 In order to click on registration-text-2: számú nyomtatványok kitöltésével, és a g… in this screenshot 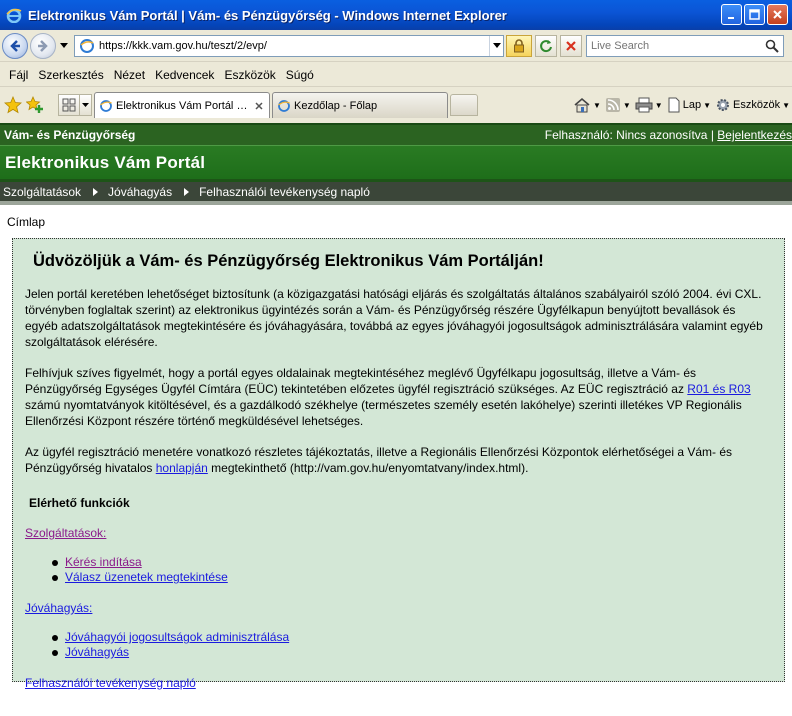, I will do `click(383, 413)`.